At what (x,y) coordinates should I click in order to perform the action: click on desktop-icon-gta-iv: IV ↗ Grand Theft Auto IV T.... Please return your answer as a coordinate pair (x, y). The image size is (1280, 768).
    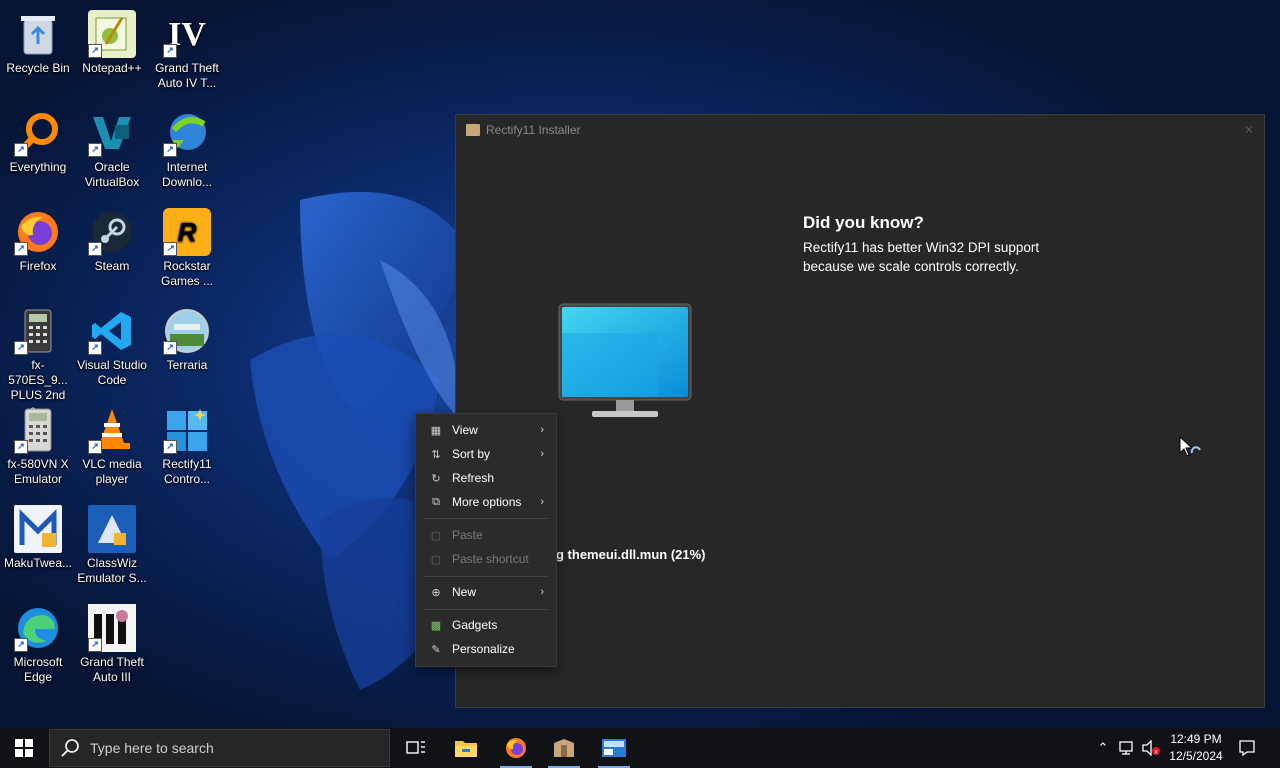
    Looking at the image, I should click on (187, 50).